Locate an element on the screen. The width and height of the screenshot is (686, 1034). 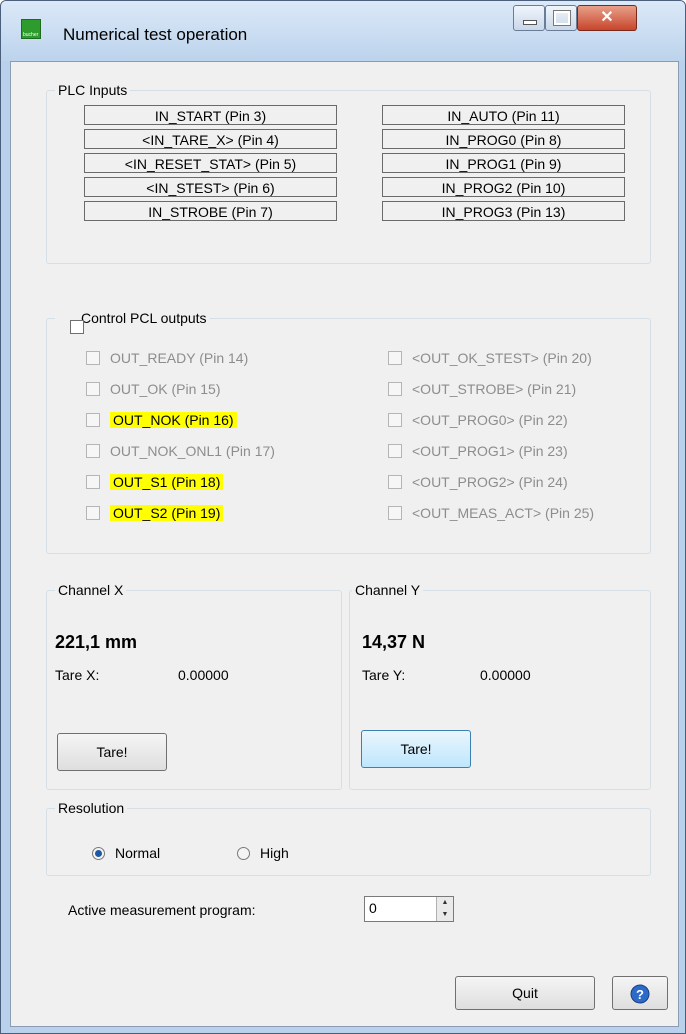
tare-y-button: Tare! is located at coordinates (416, 749).